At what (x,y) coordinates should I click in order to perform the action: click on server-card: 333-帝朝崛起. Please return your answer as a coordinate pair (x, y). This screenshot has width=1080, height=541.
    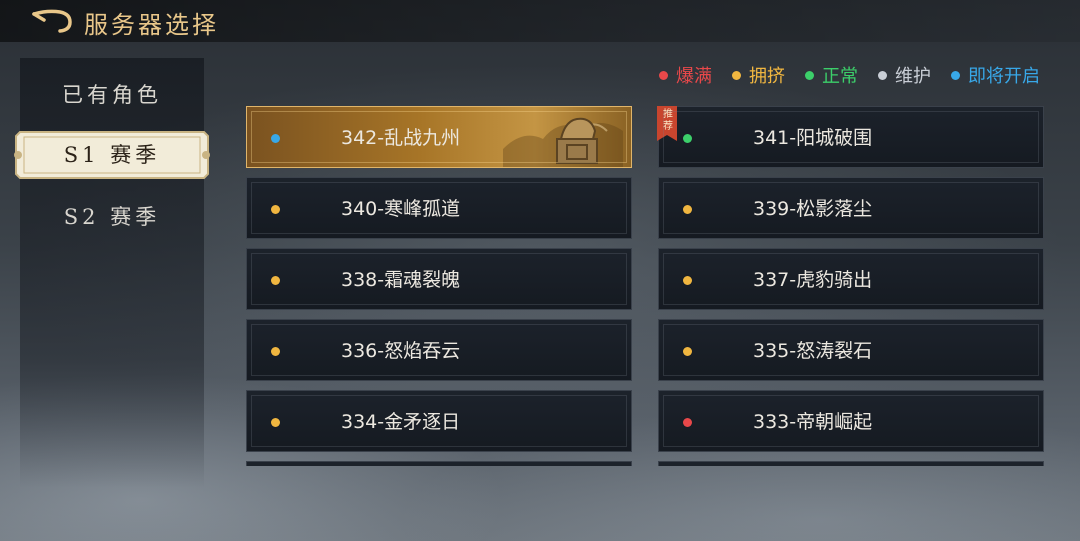
    Looking at the image, I should click on (851, 421).